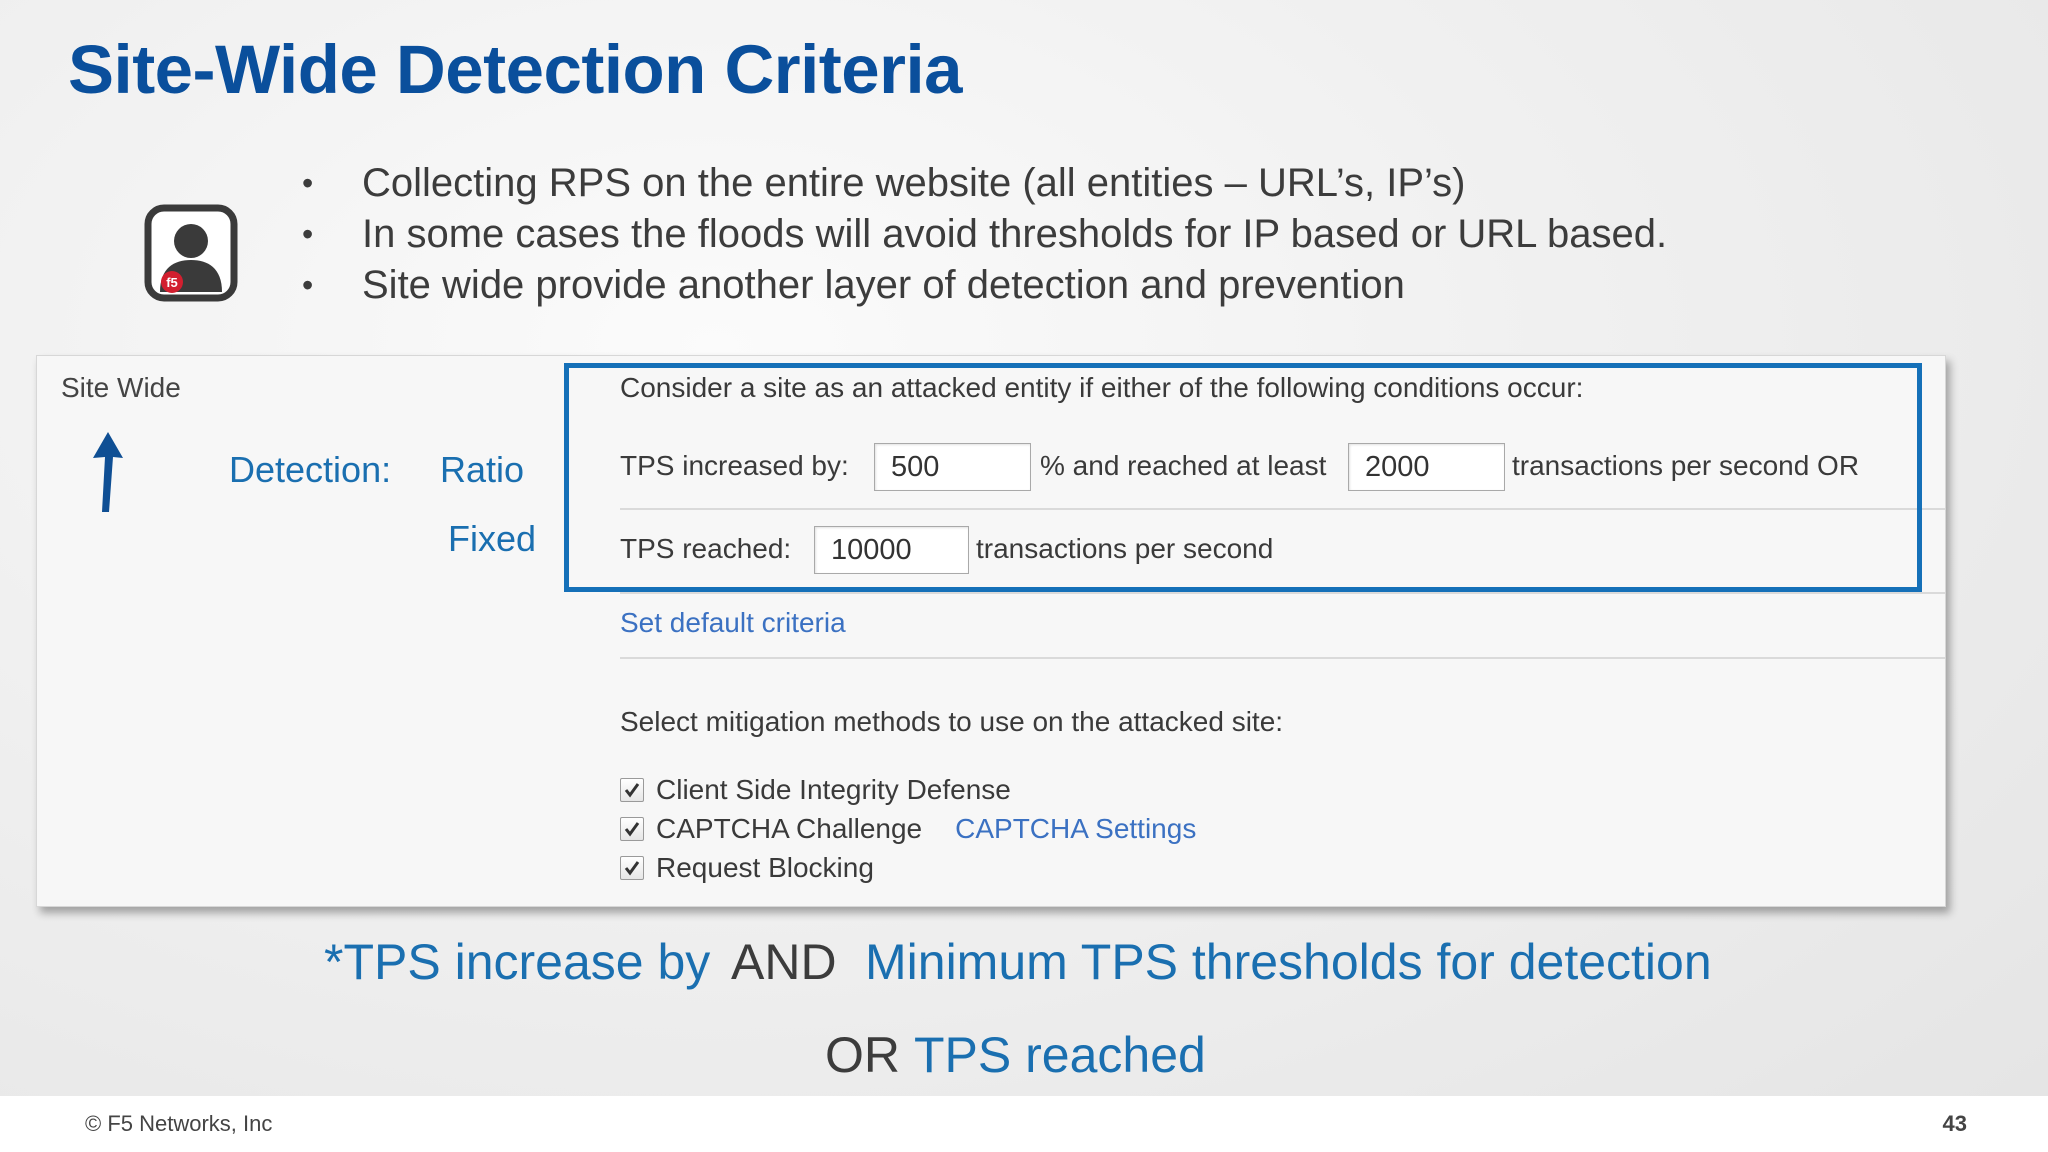  I want to click on criteria-highlight-box, so click(1243, 477).